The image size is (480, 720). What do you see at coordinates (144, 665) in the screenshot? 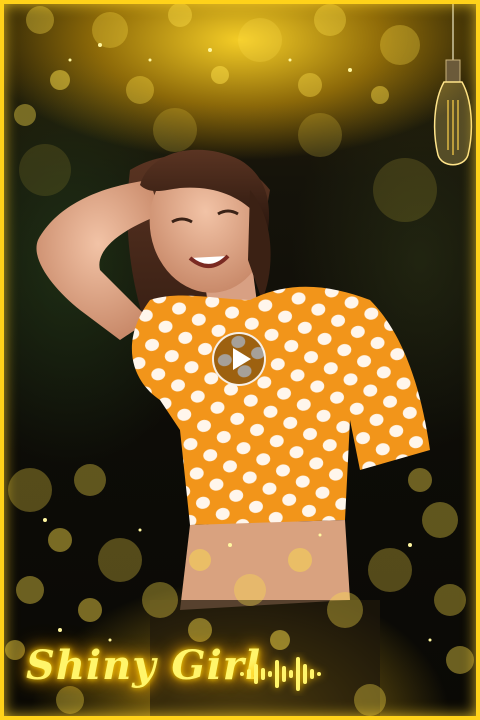
I see `title-text: Shiny Girl` at bounding box center [144, 665].